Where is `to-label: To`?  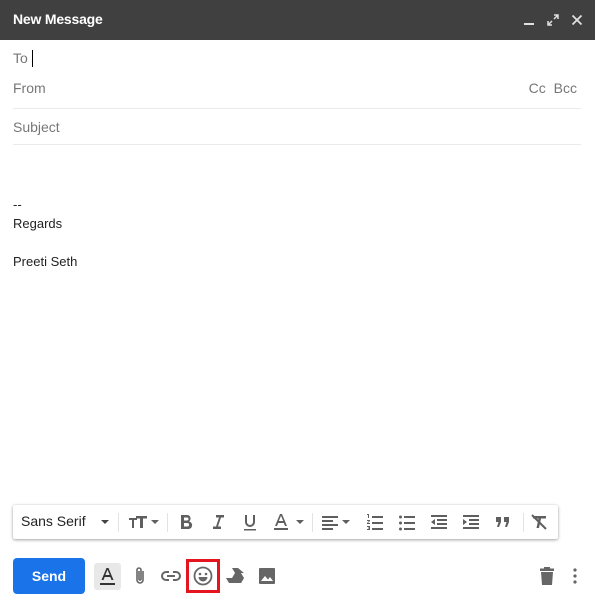
to-label: To is located at coordinates (20, 58).